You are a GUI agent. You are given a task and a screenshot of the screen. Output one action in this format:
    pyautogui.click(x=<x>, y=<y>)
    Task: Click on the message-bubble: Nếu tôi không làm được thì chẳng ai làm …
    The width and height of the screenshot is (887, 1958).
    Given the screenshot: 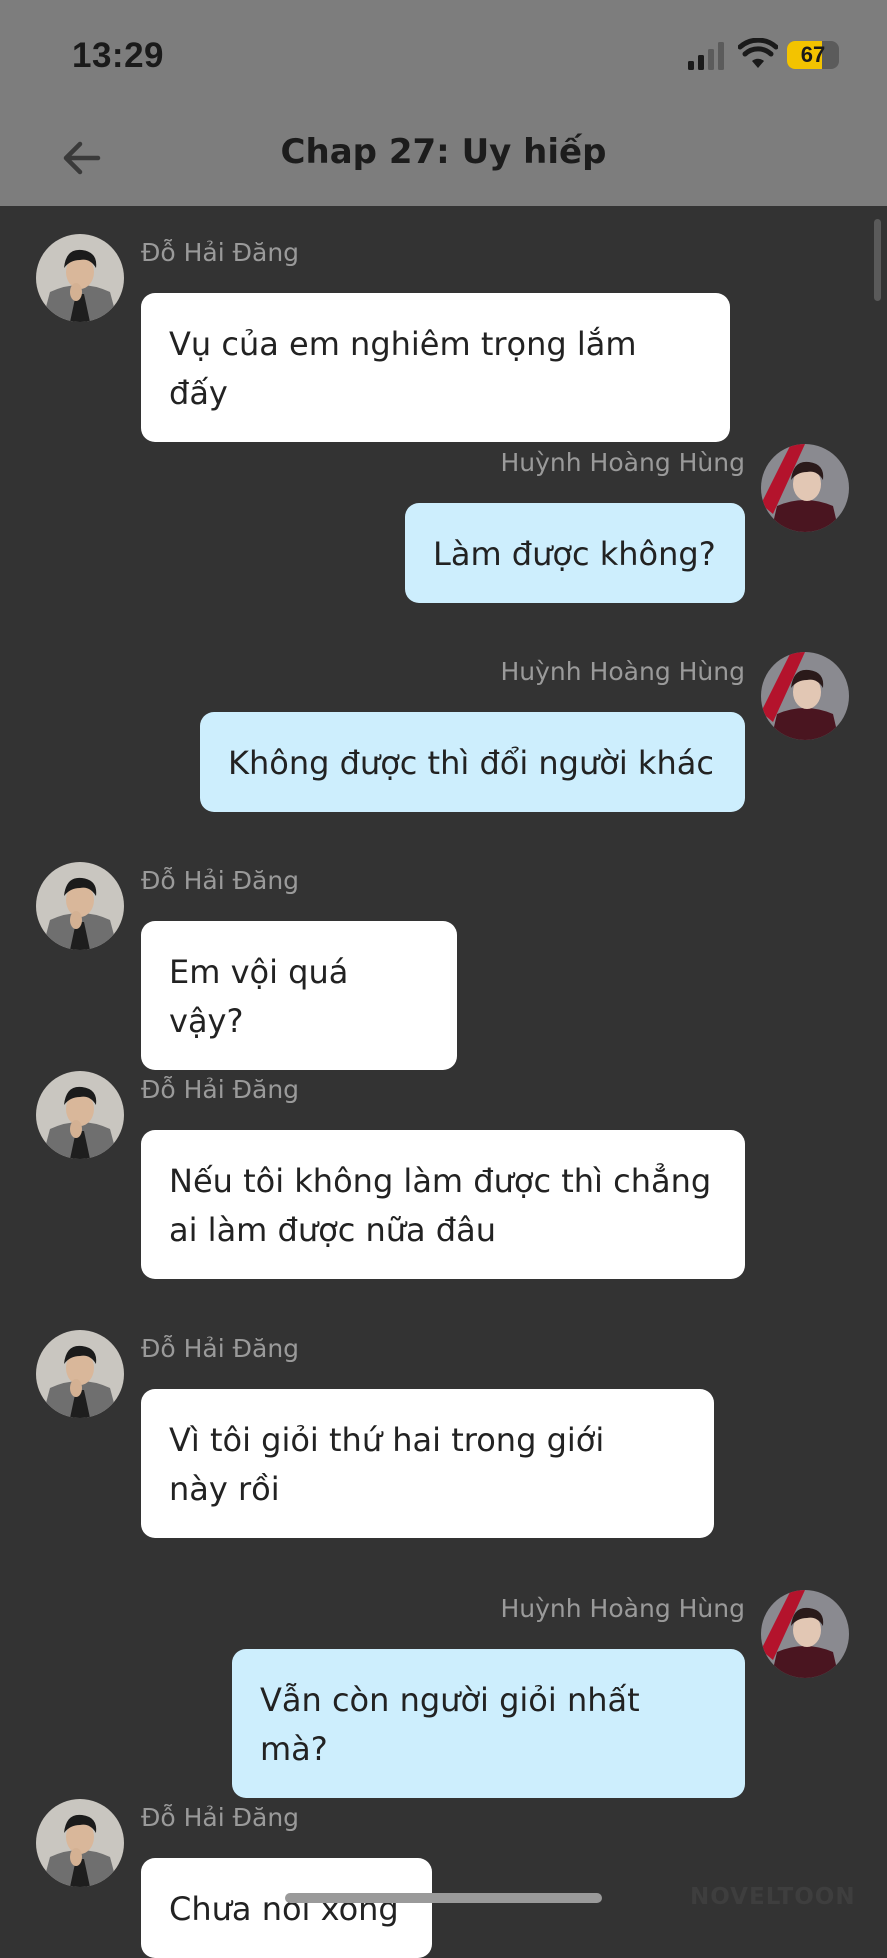 What is the action you would take?
    pyautogui.click(x=443, y=1204)
    